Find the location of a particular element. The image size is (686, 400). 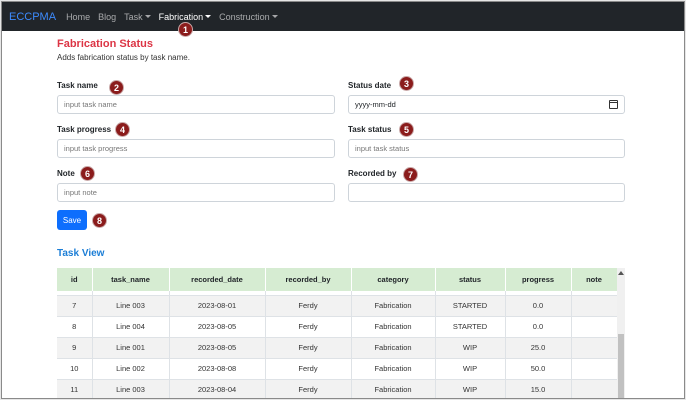

table-cell-task-name: Line 001 is located at coordinates (131, 348).